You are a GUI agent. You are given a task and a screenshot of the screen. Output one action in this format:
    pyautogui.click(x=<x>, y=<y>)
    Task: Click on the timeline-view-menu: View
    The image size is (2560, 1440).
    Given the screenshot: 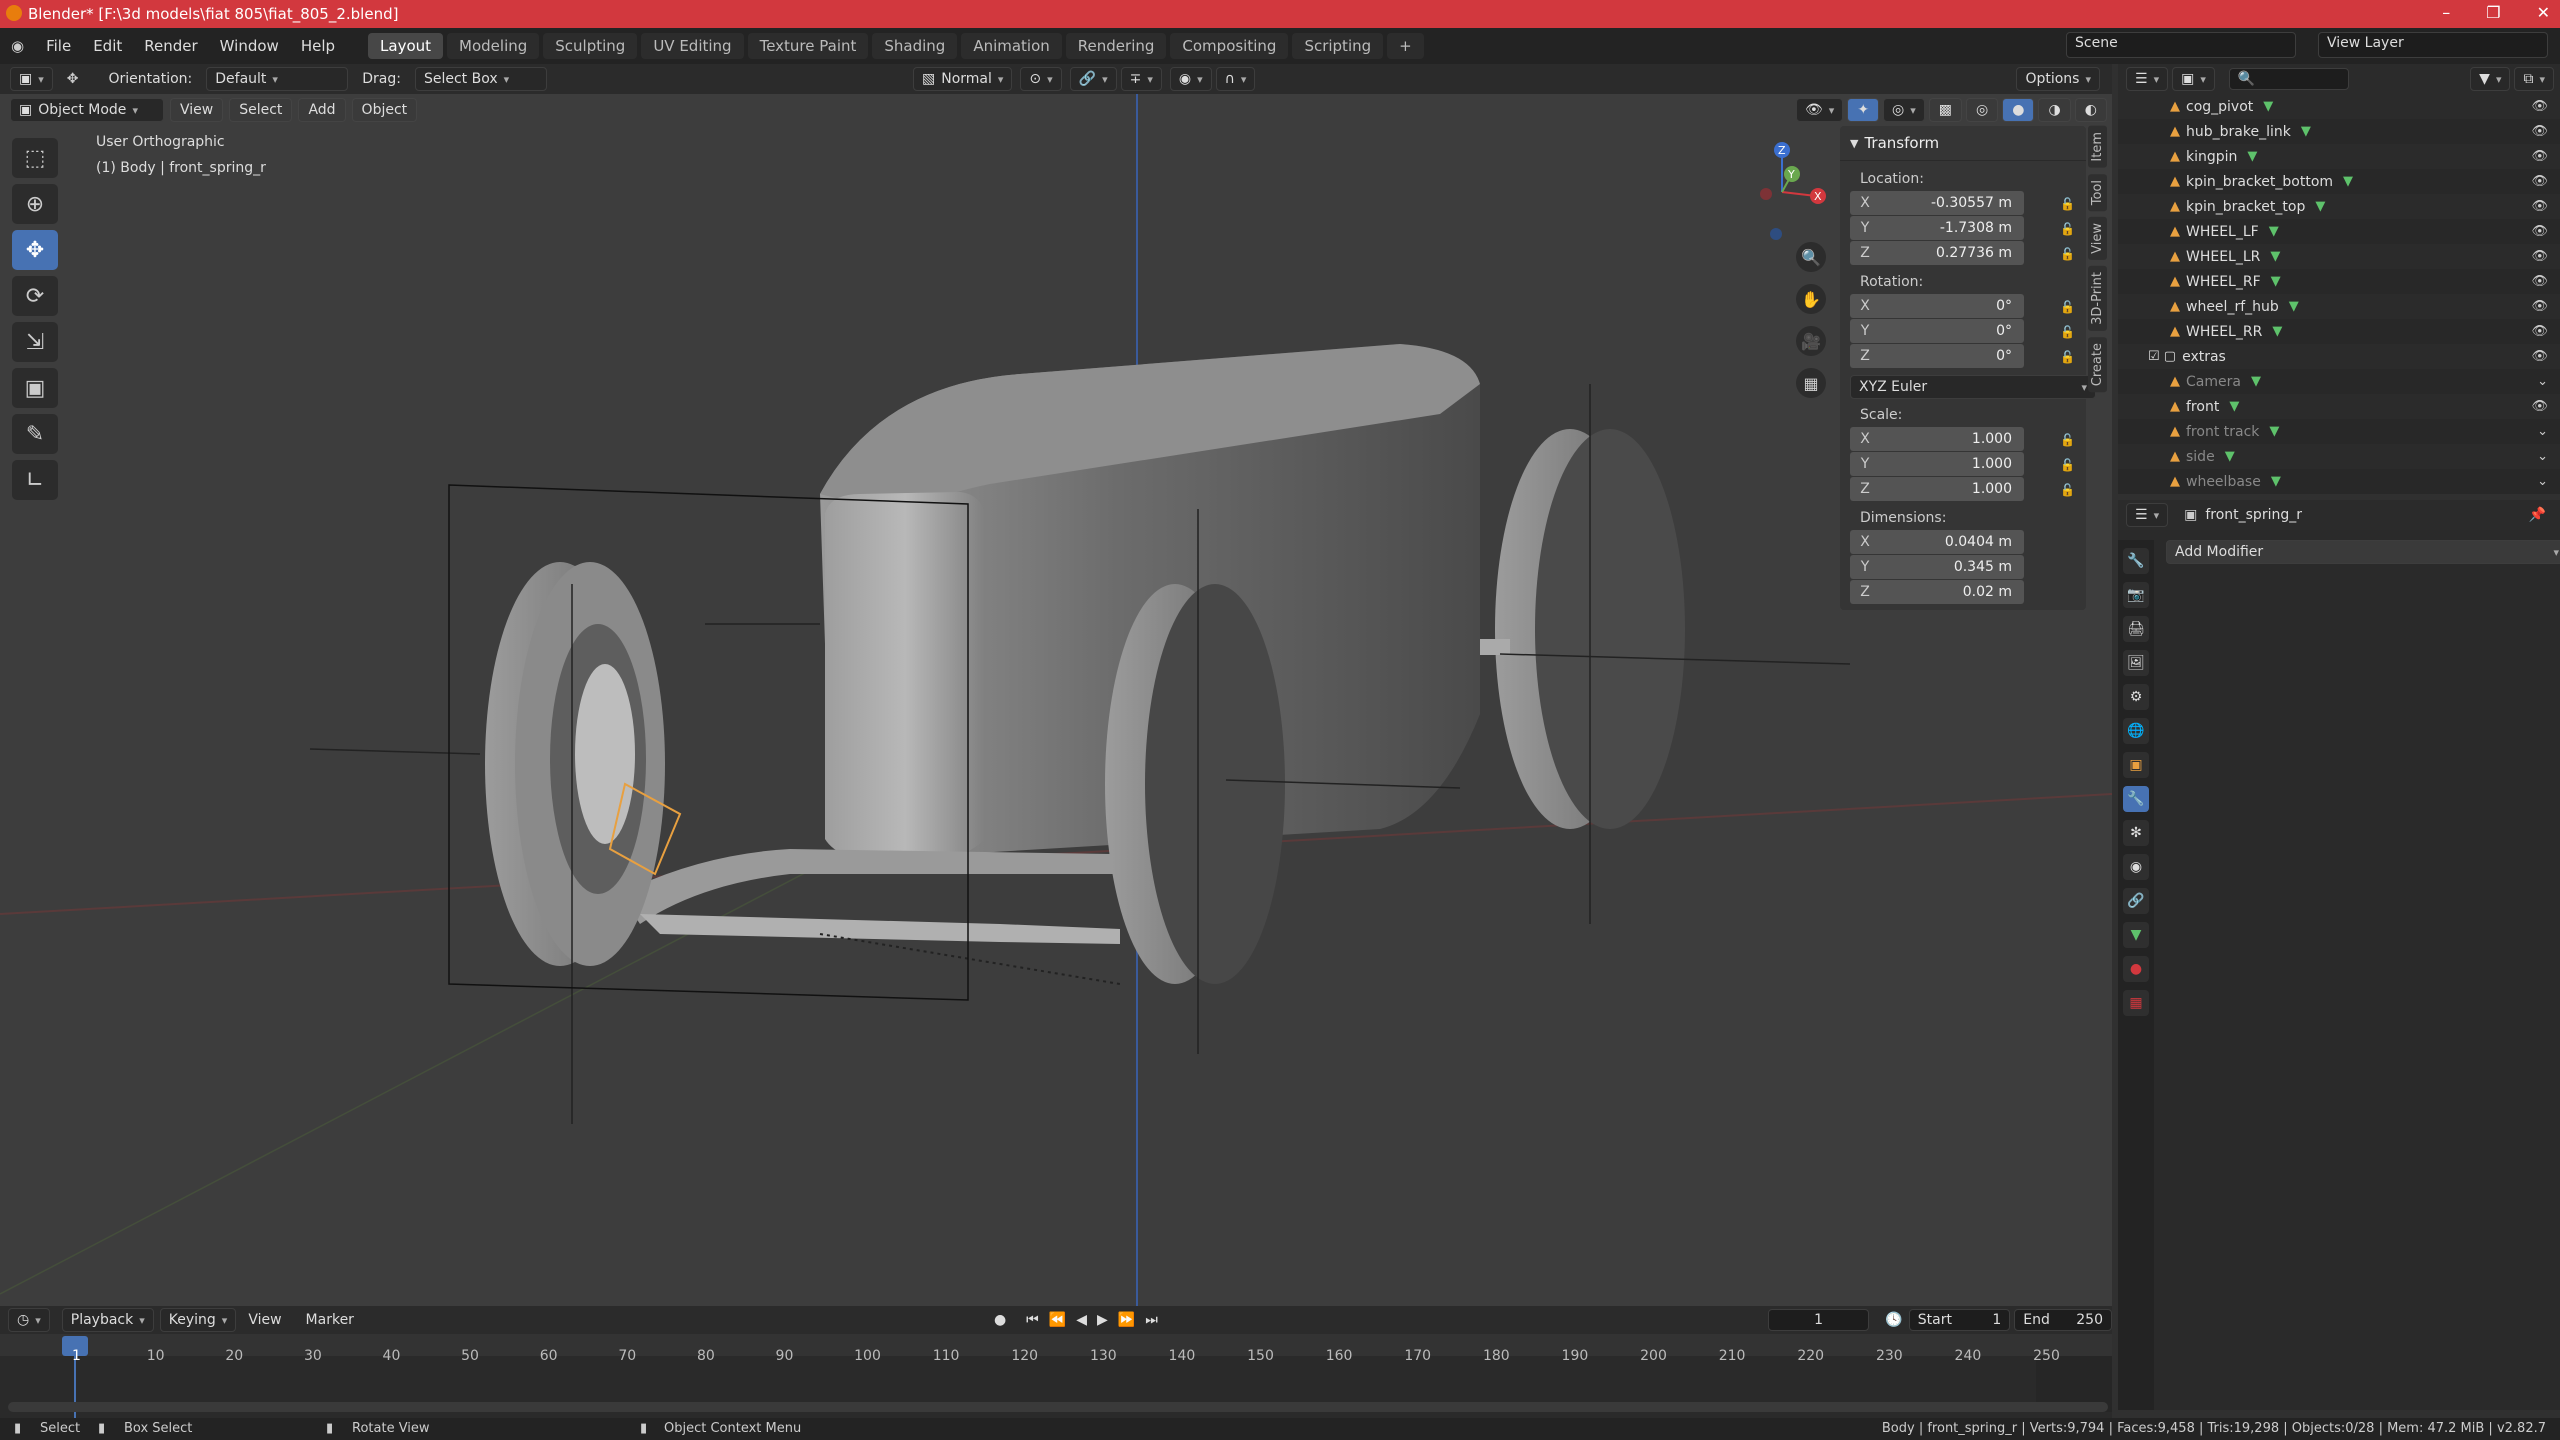 What is the action you would take?
    pyautogui.click(x=264, y=1320)
    